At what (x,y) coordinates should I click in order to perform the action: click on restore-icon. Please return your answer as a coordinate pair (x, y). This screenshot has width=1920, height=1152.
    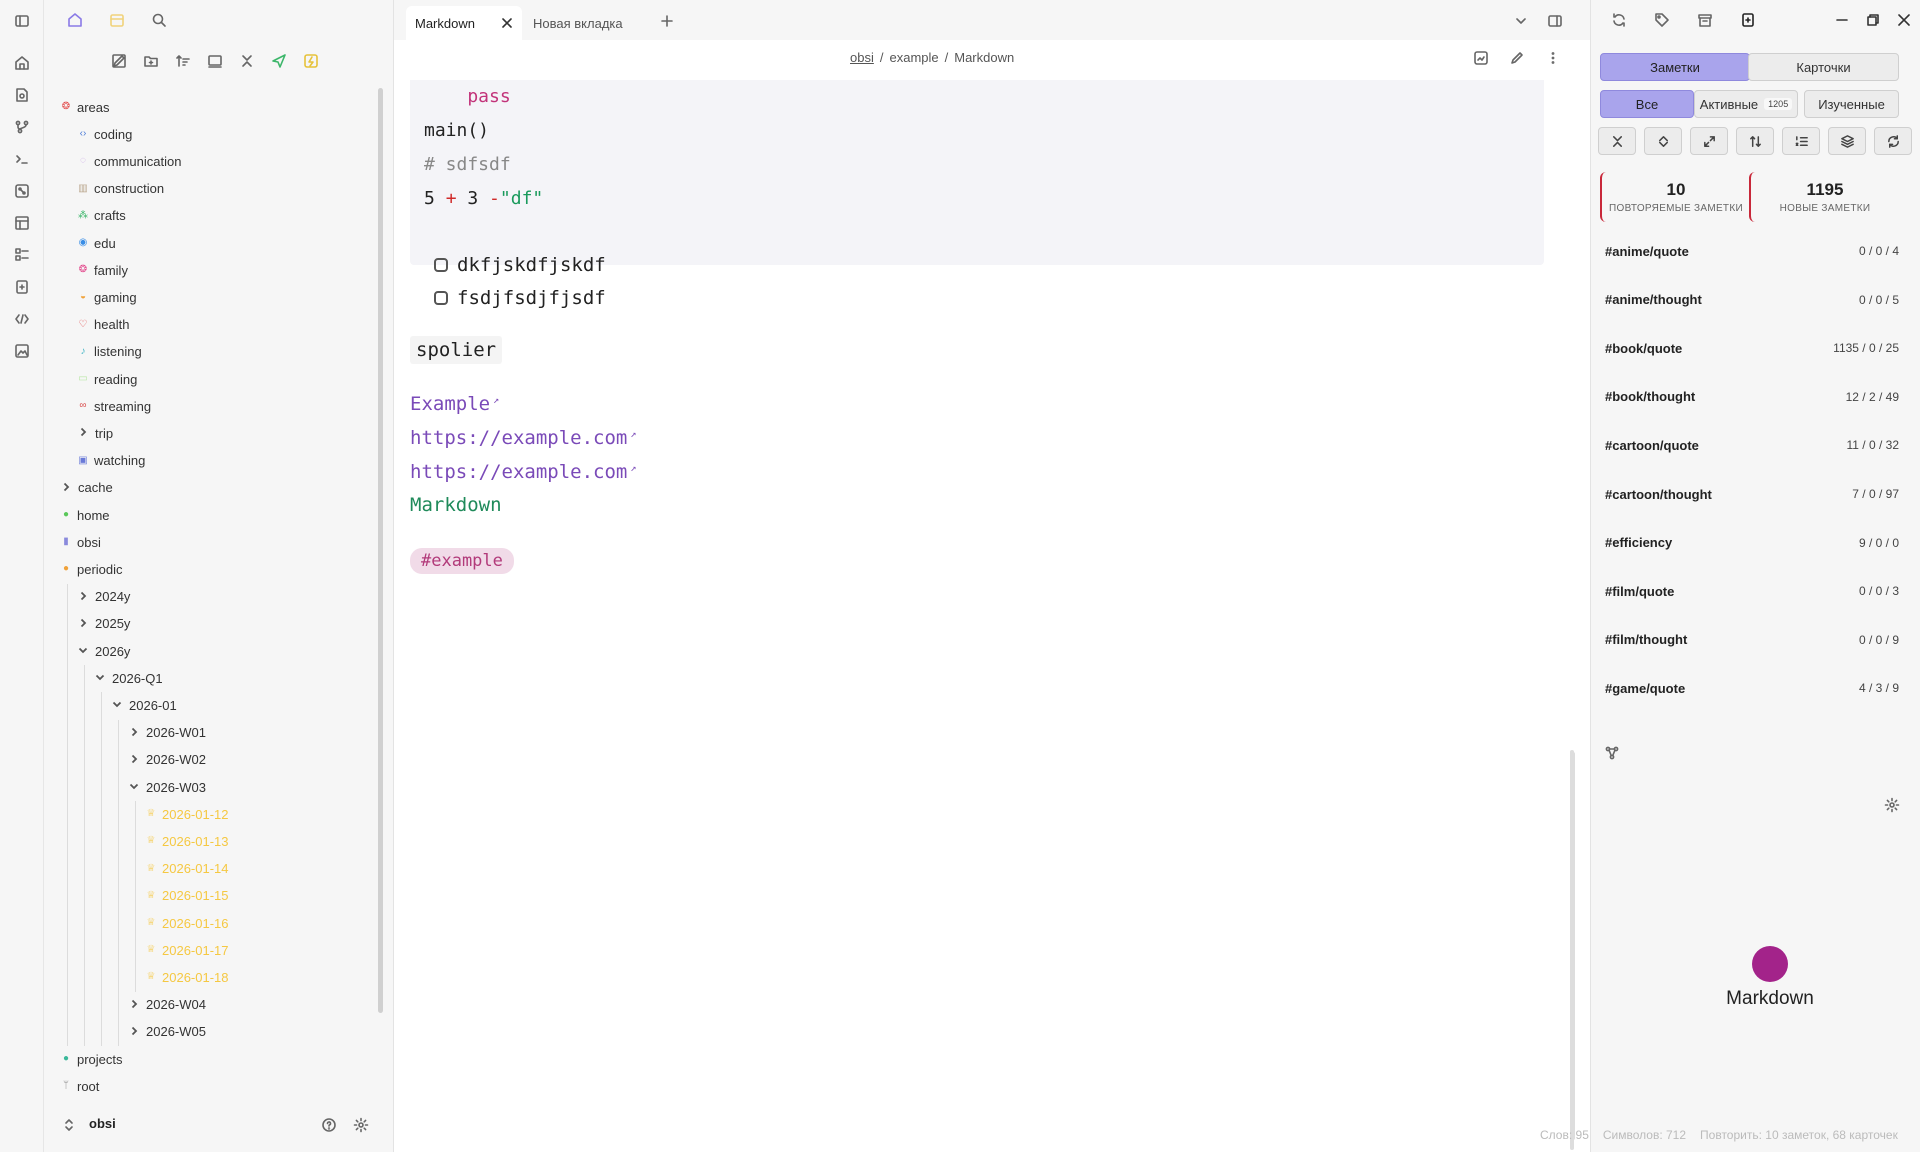
    Looking at the image, I should click on (1873, 20).